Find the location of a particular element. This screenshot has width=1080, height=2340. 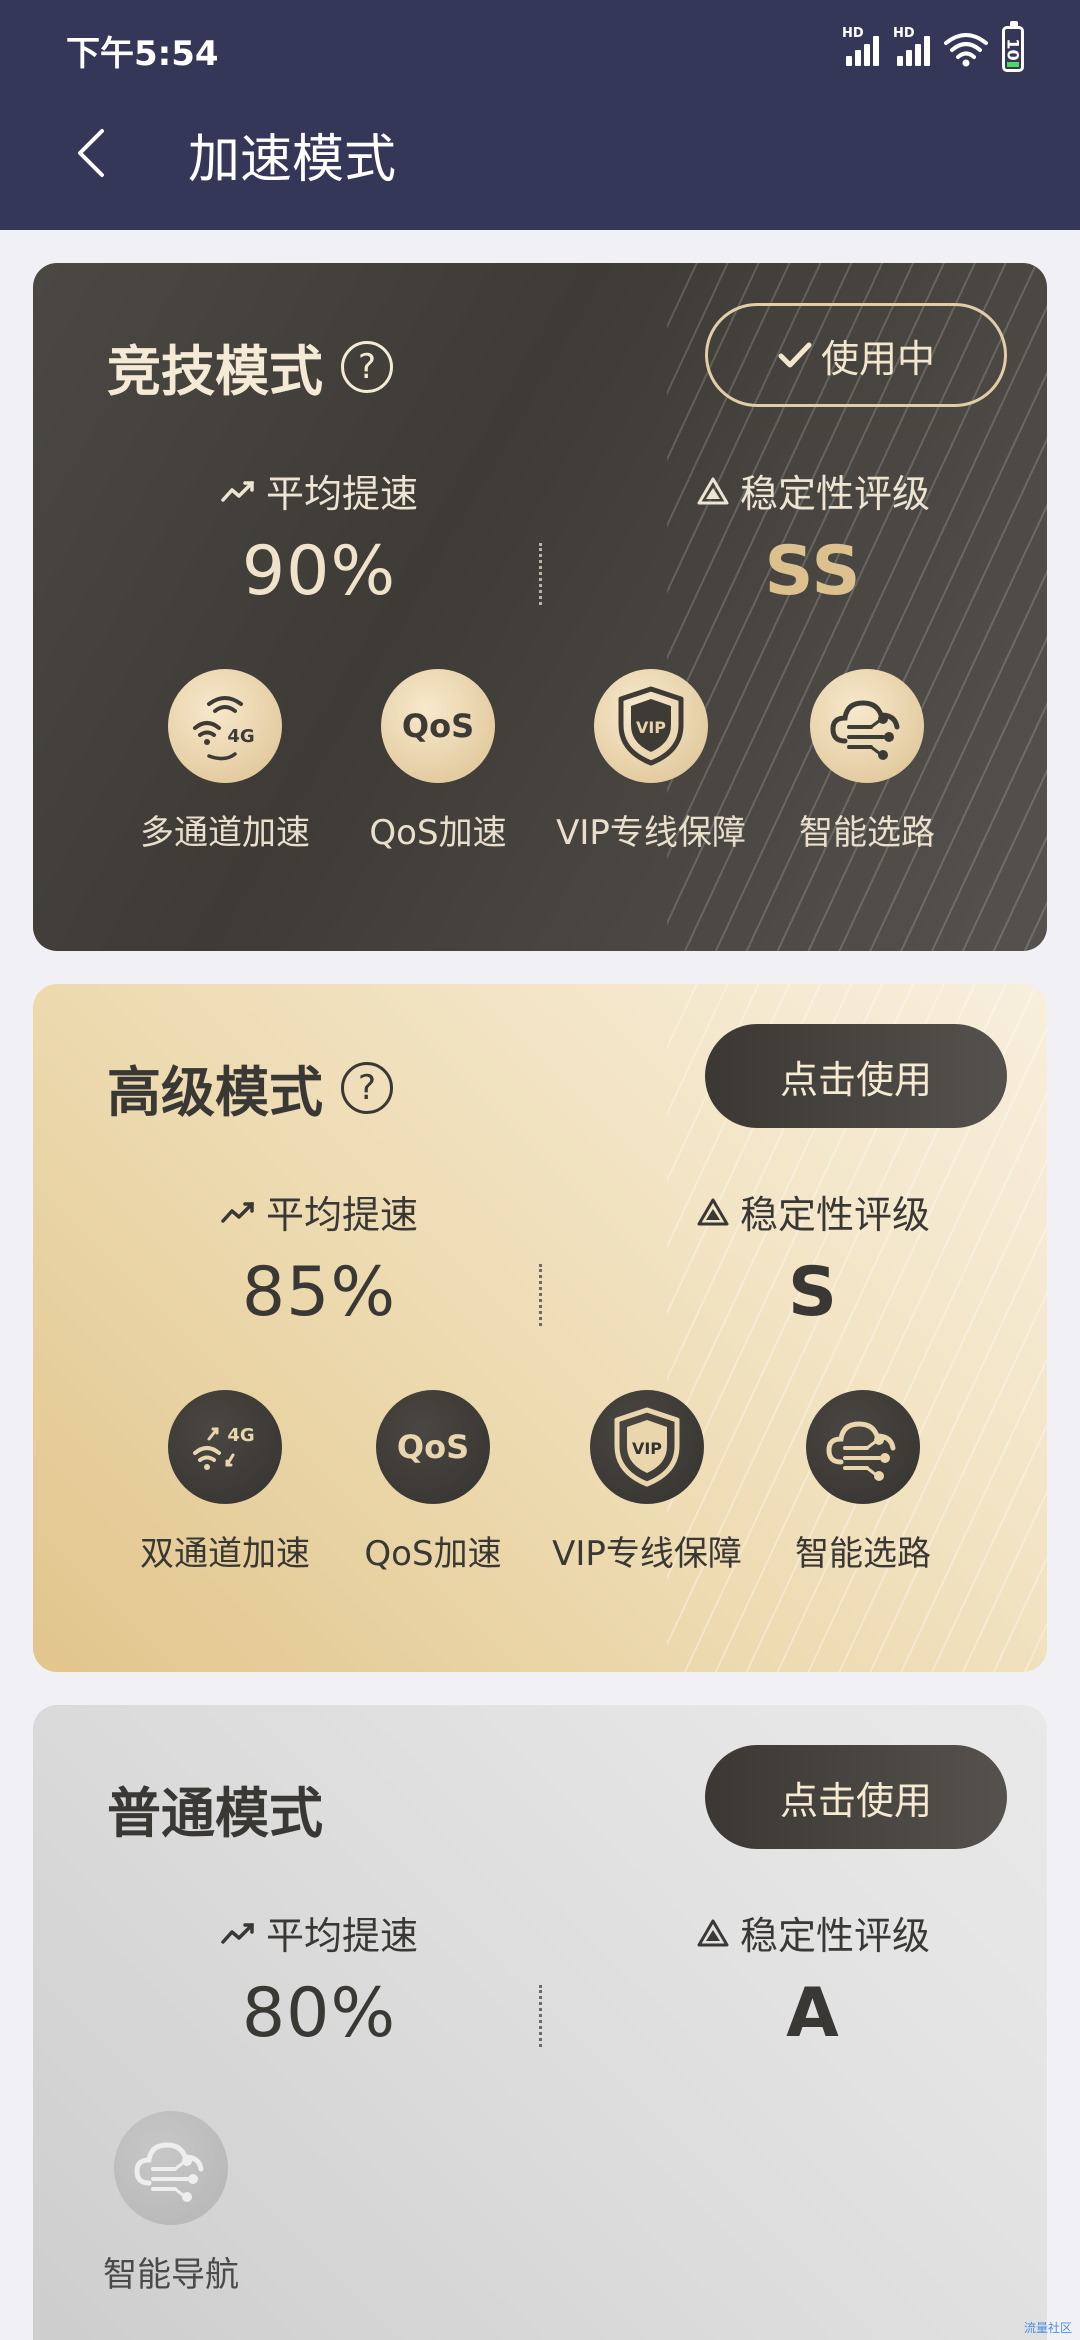

stability-stat: 稳定性评级 S is located at coordinates (813, 1258).